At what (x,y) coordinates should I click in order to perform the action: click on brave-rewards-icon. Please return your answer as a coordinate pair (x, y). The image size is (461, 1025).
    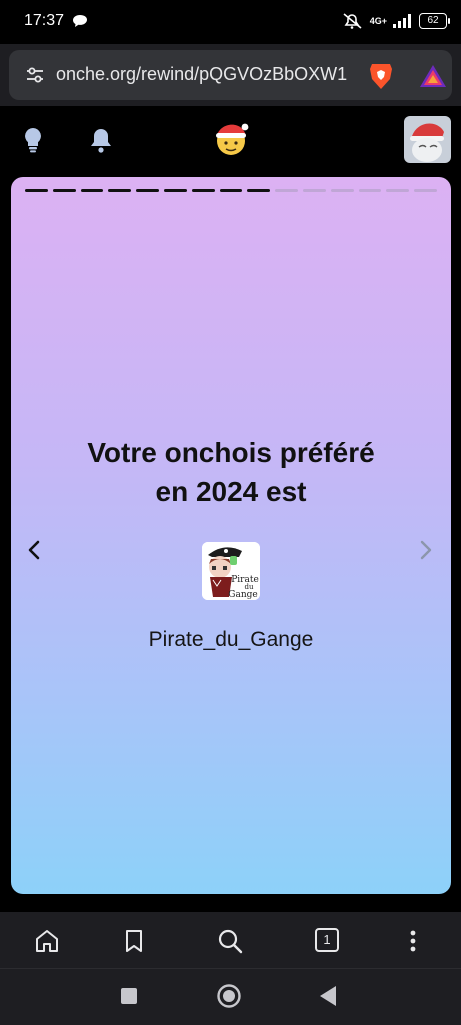
    Looking at the image, I should click on (433, 76).